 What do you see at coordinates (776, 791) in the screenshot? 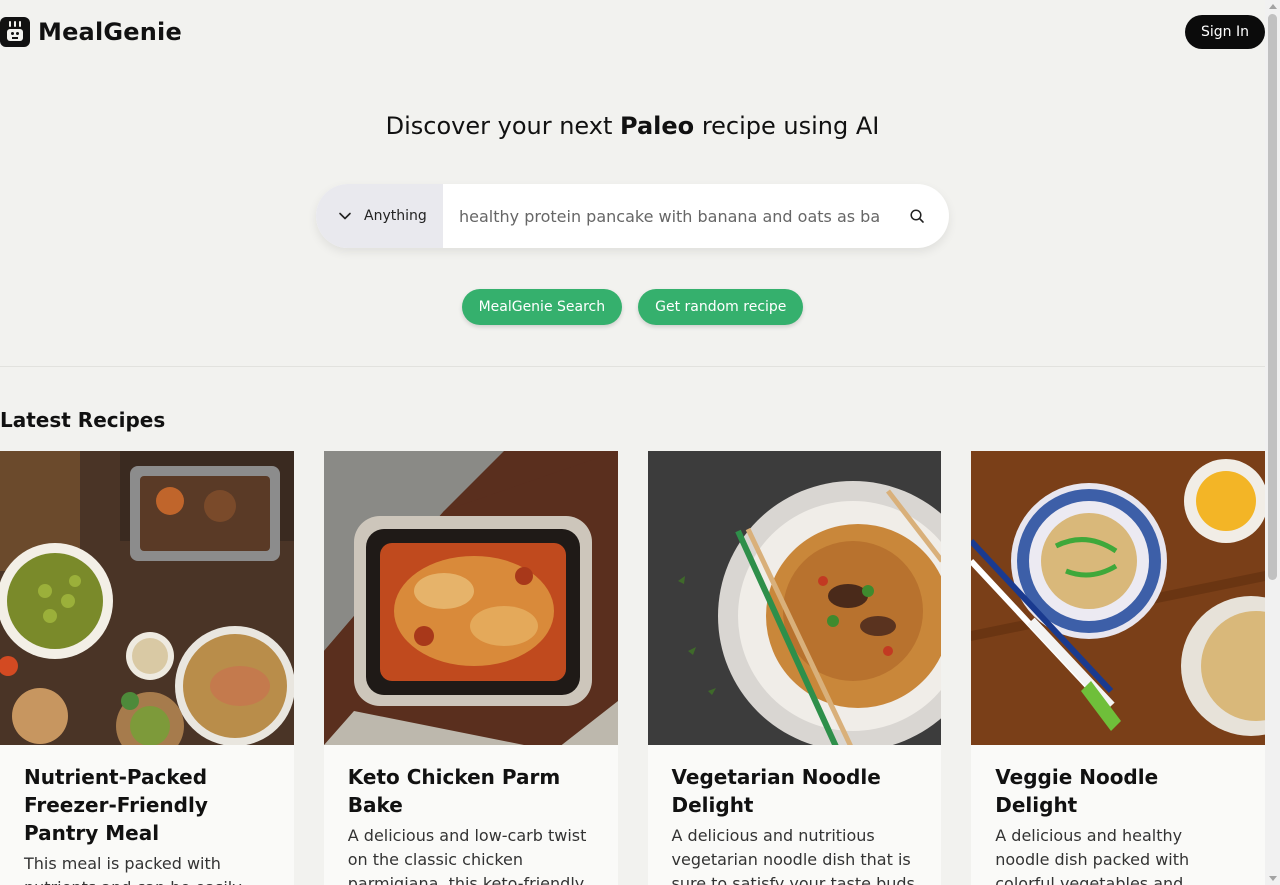
I see `recipe-title: Vegetarian Noodle Delight` at bounding box center [776, 791].